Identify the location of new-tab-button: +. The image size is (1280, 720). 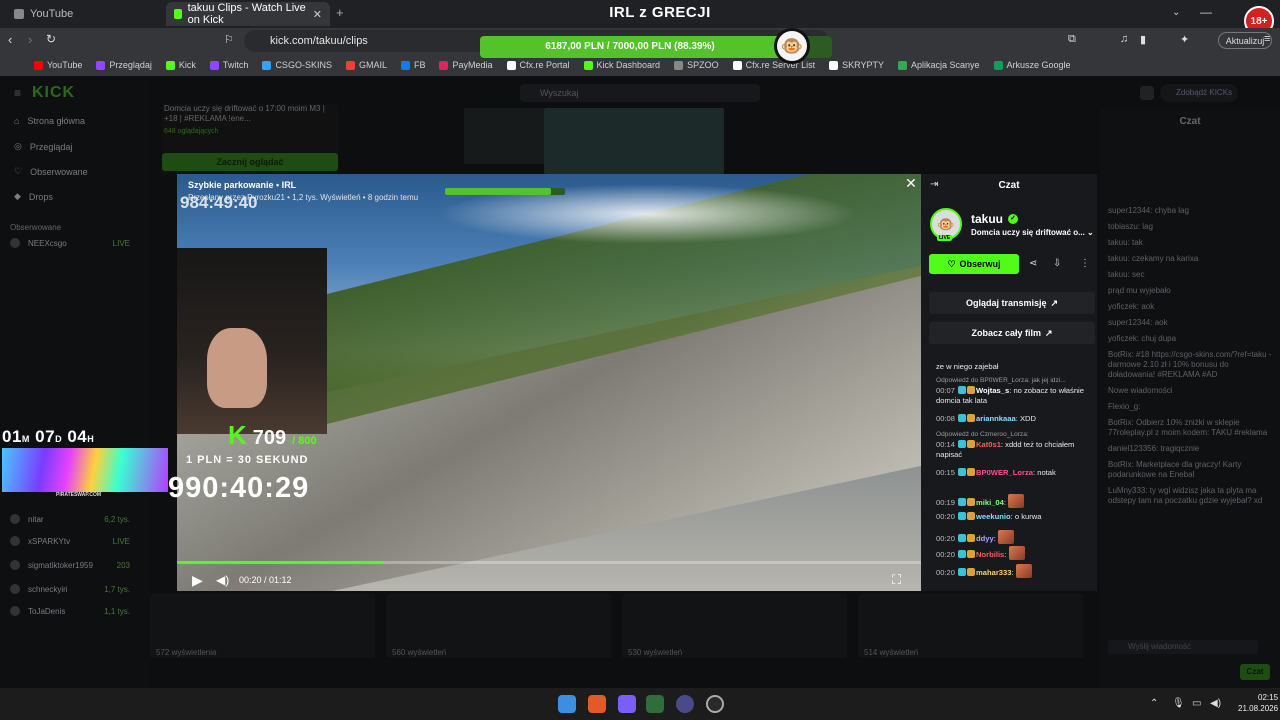
(340, 12).